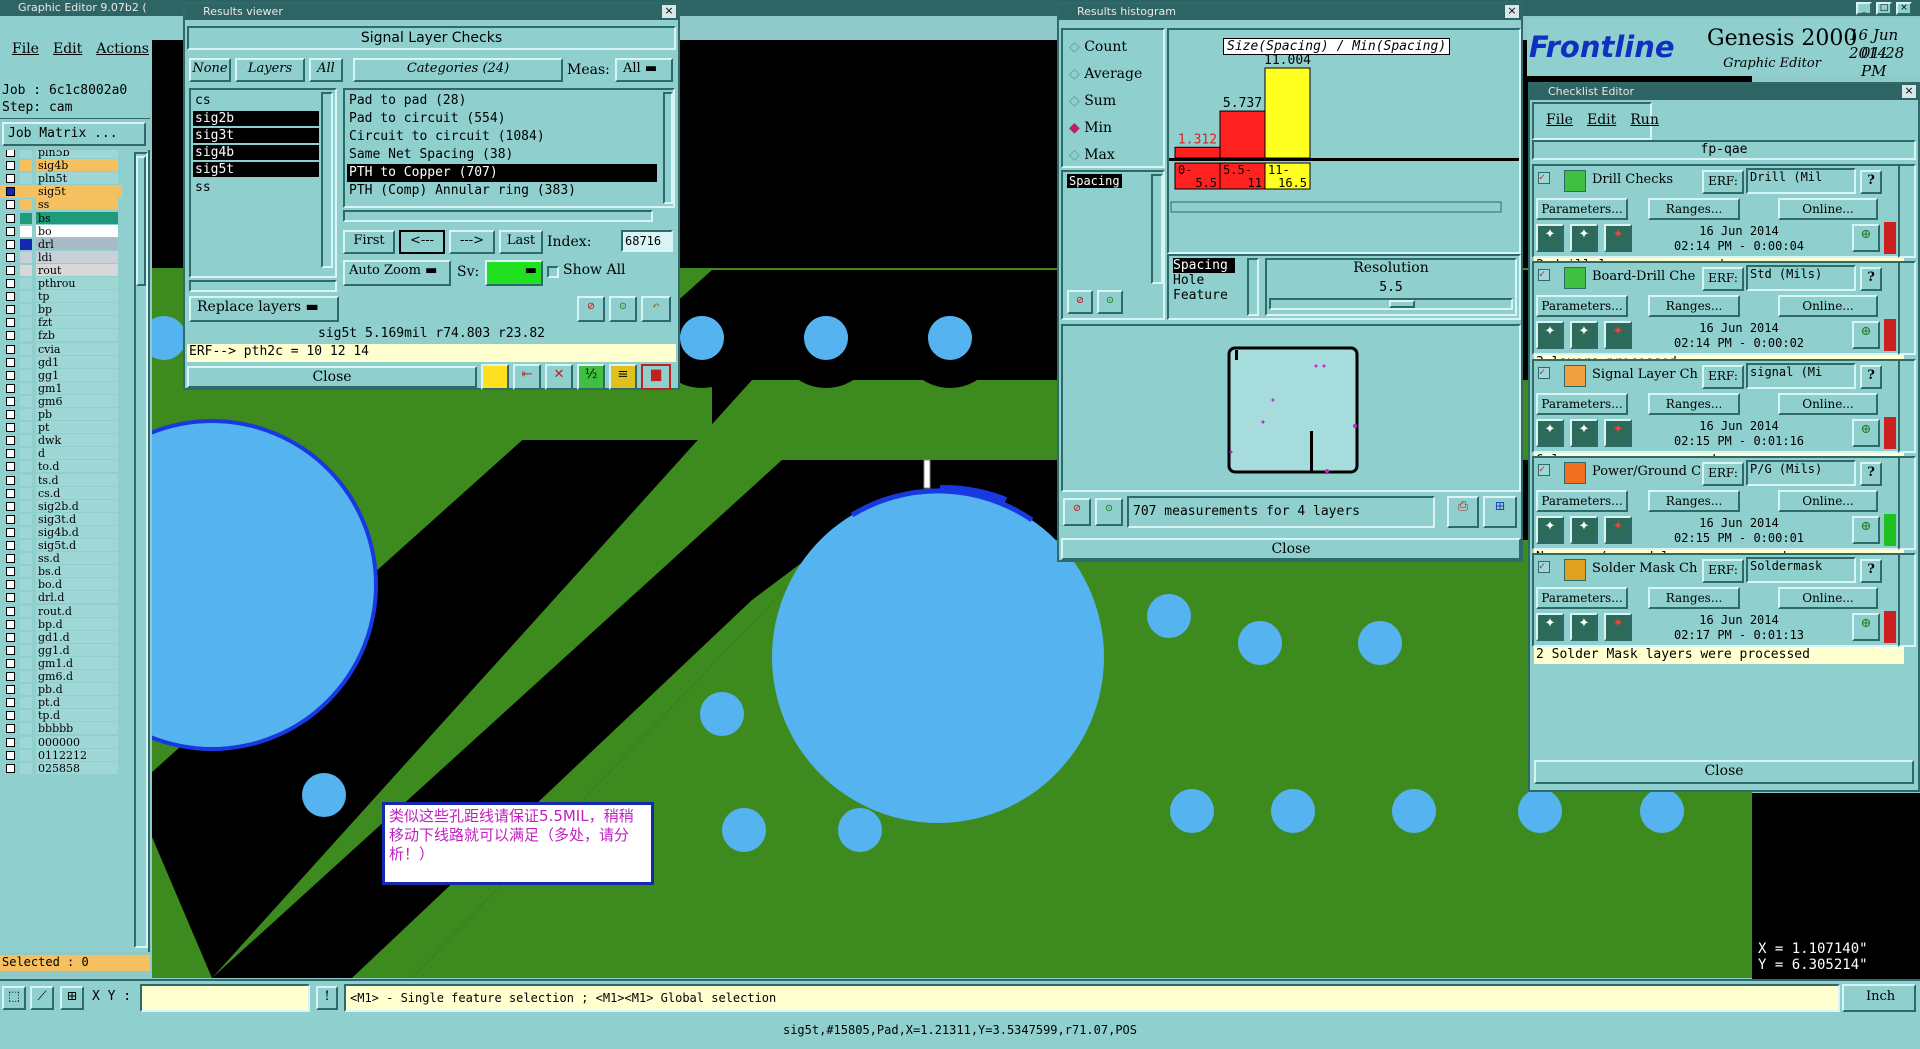 Image resolution: width=1920 pixels, height=1049 pixels. Describe the element at coordinates (1080, 302) in the screenshot. I see `hist-delete-icon: ⊘` at that location.